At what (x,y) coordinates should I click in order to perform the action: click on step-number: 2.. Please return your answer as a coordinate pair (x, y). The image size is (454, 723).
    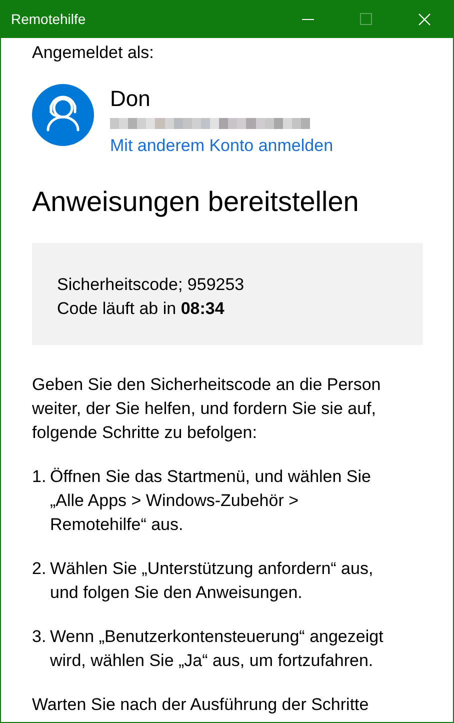
    Looking at the image, I should click on (40, 569).